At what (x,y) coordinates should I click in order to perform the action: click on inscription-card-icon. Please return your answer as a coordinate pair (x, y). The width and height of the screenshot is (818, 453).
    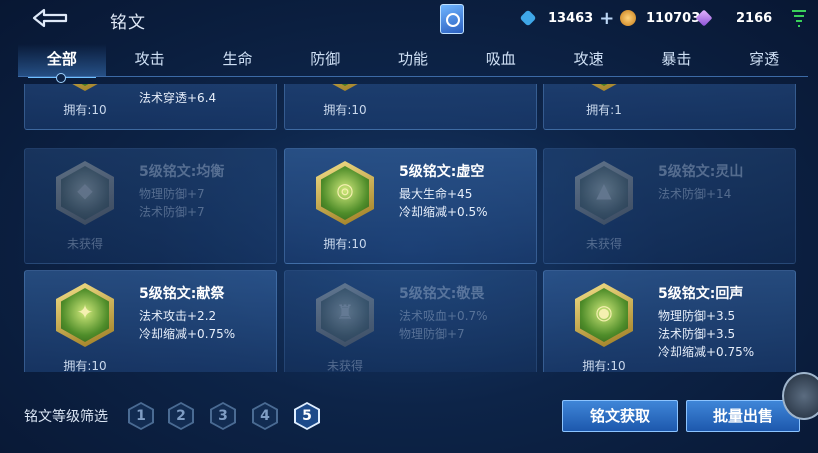
    Looking at the image, I should click on (452, 19).